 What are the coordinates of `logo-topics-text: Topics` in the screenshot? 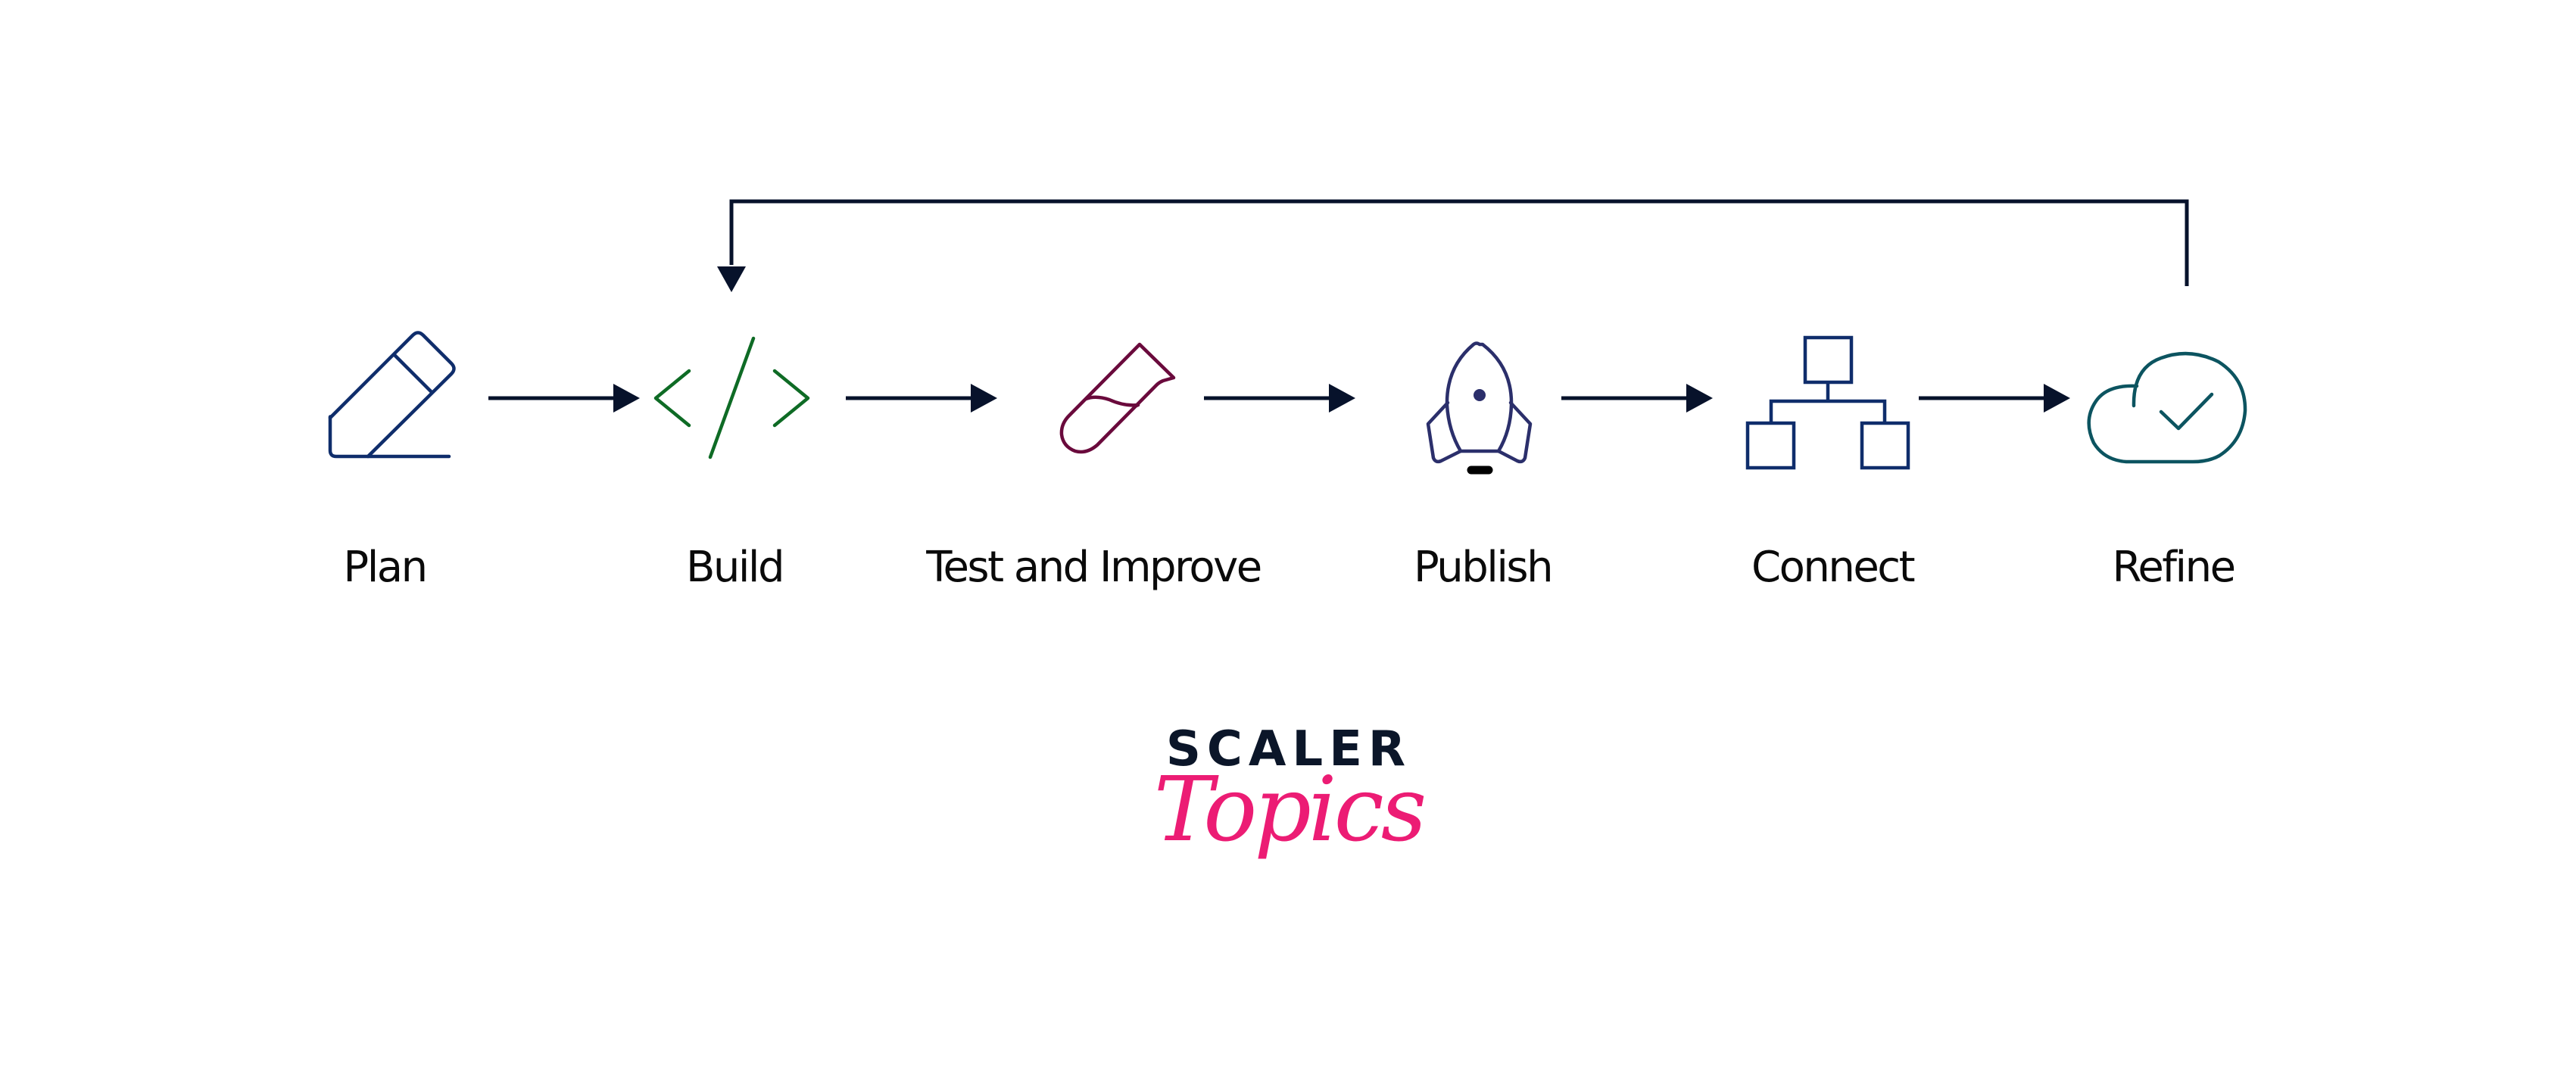 It's located at (1290, 809).